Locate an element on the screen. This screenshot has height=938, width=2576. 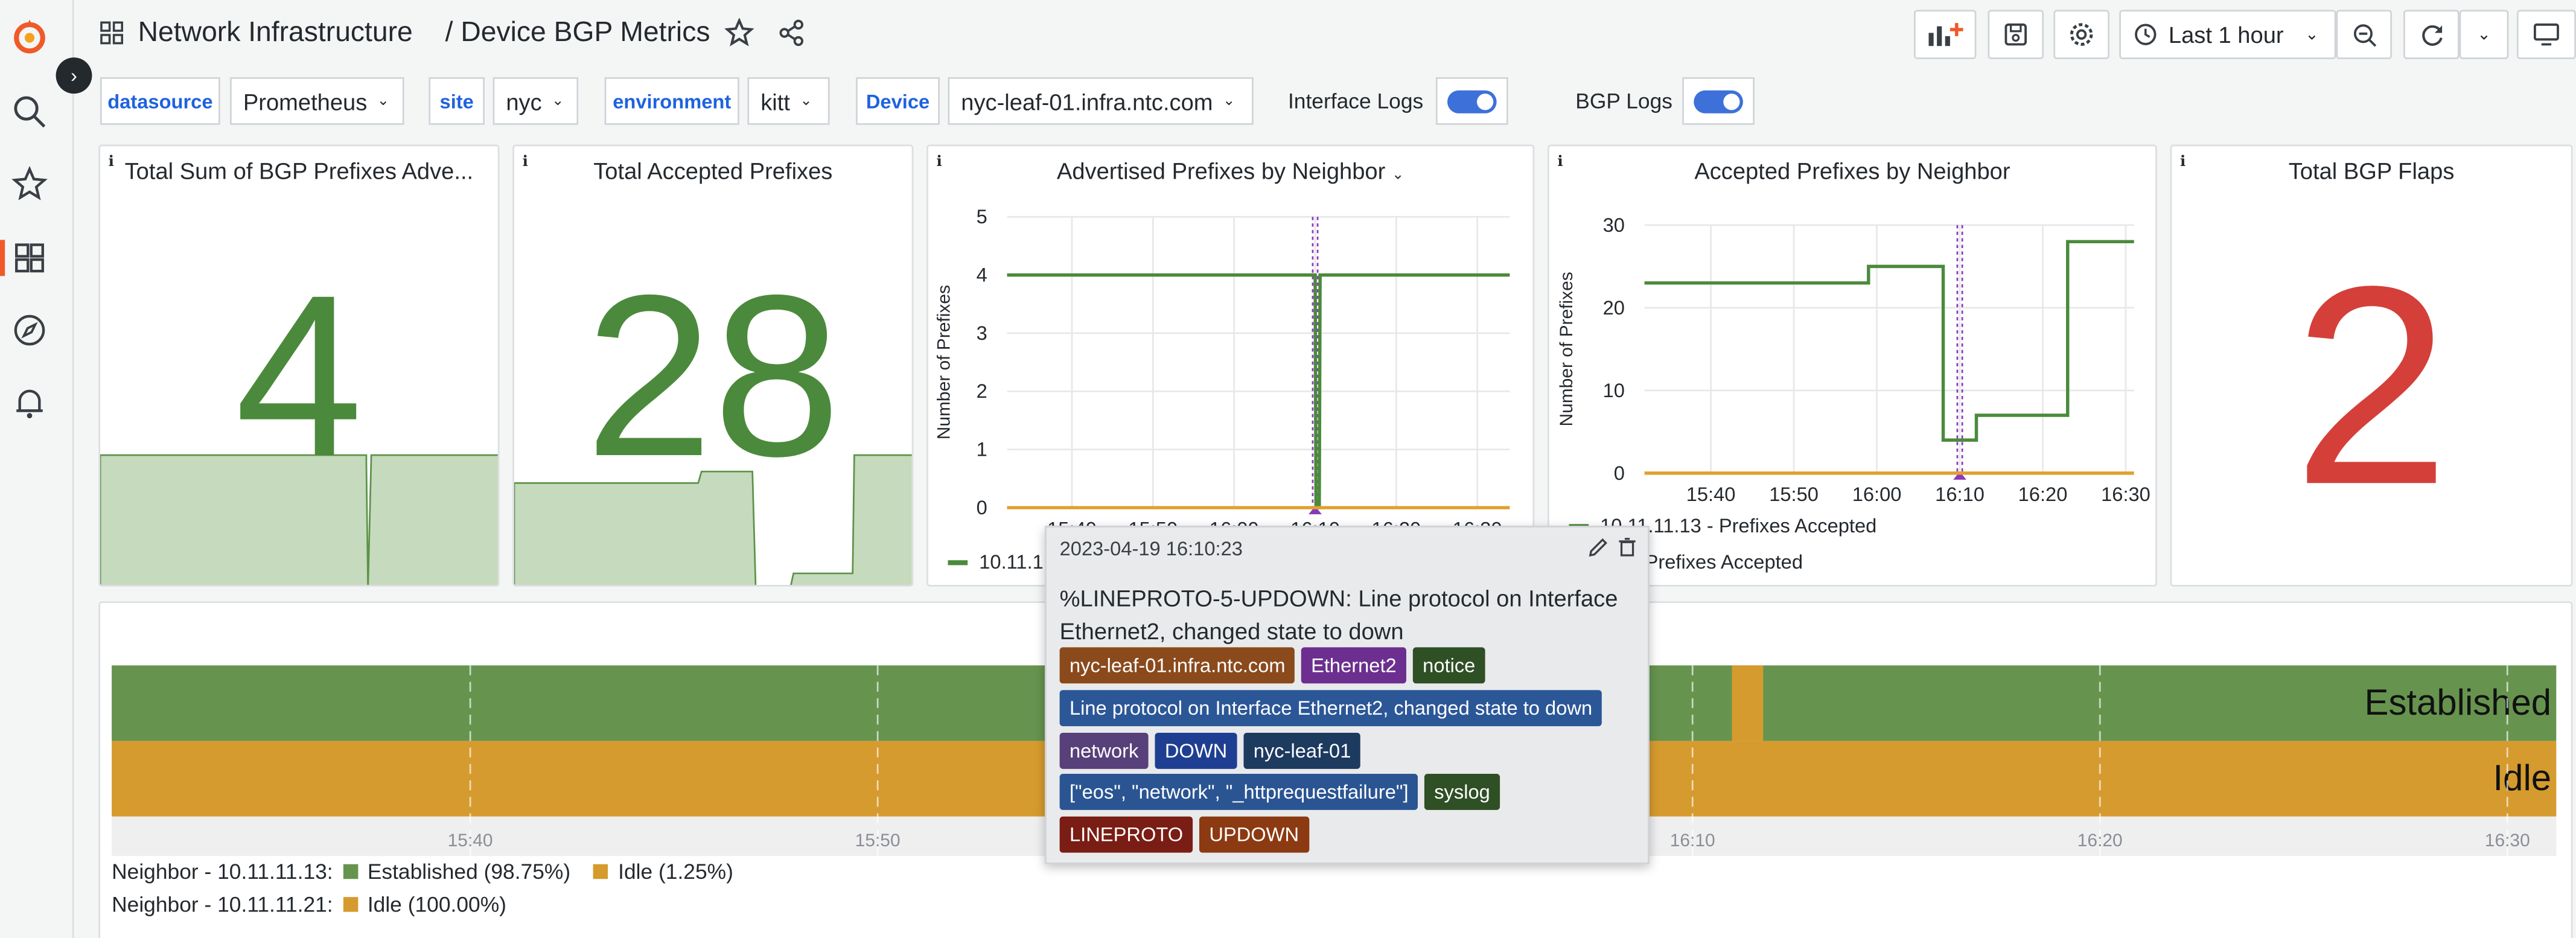
state-label: Idle is located at coordinates (2522, 778).